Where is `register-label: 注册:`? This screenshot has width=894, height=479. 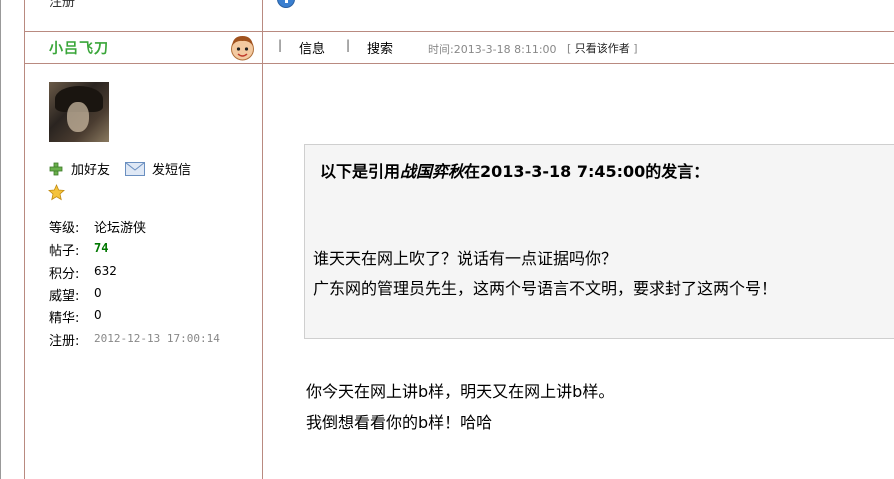 register-label: 注册: is located at coordinates (64, 341).